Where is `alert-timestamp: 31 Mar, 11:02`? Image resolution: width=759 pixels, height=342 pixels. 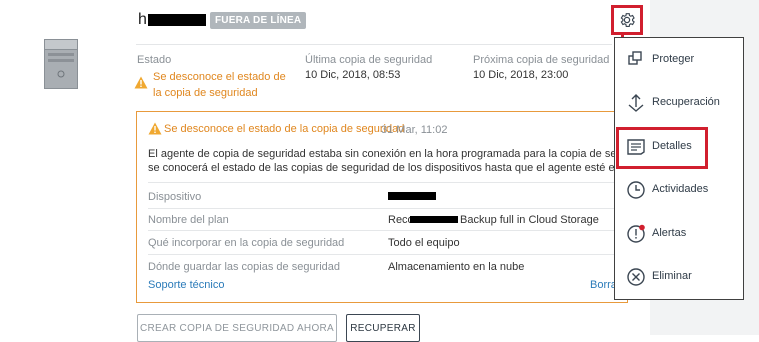
alert-timestamp: 31 Mar, 11:02 is located at coordinates (414, 130).